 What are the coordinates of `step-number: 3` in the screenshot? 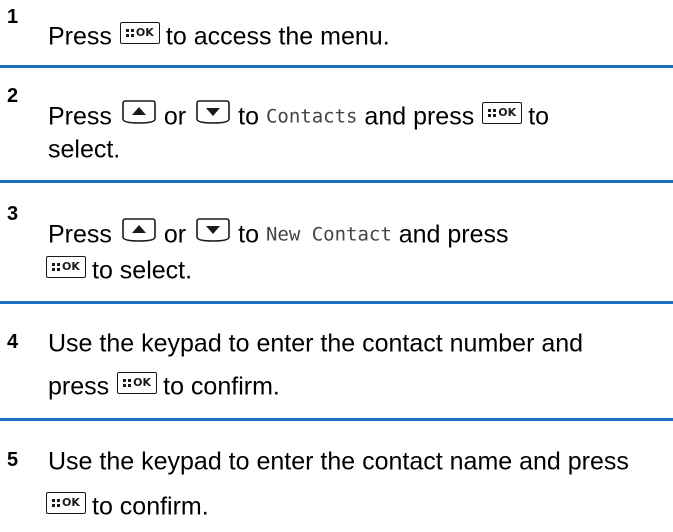 It's located at (13, 214).